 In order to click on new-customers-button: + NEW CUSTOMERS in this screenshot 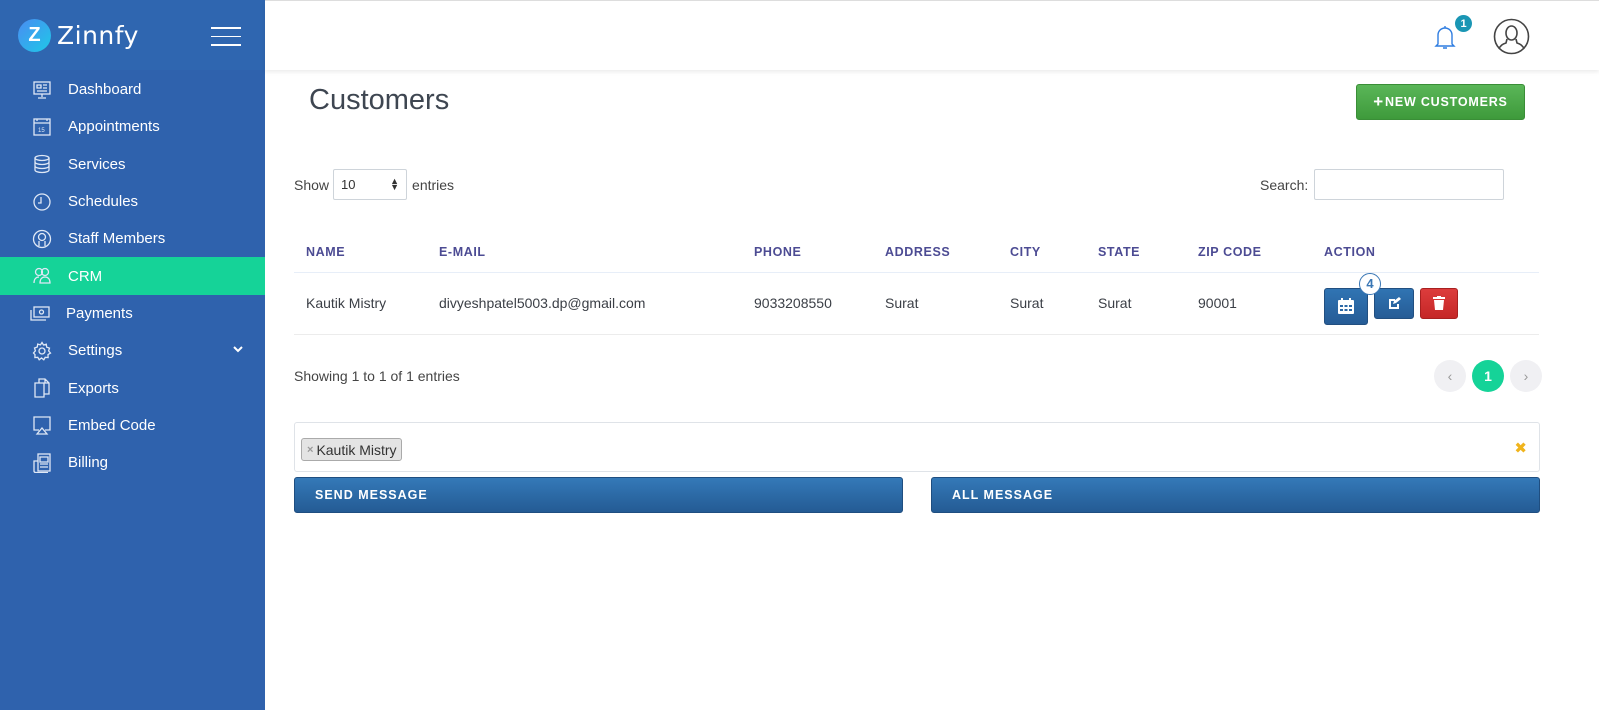, I will do `click(1440, 102)`.